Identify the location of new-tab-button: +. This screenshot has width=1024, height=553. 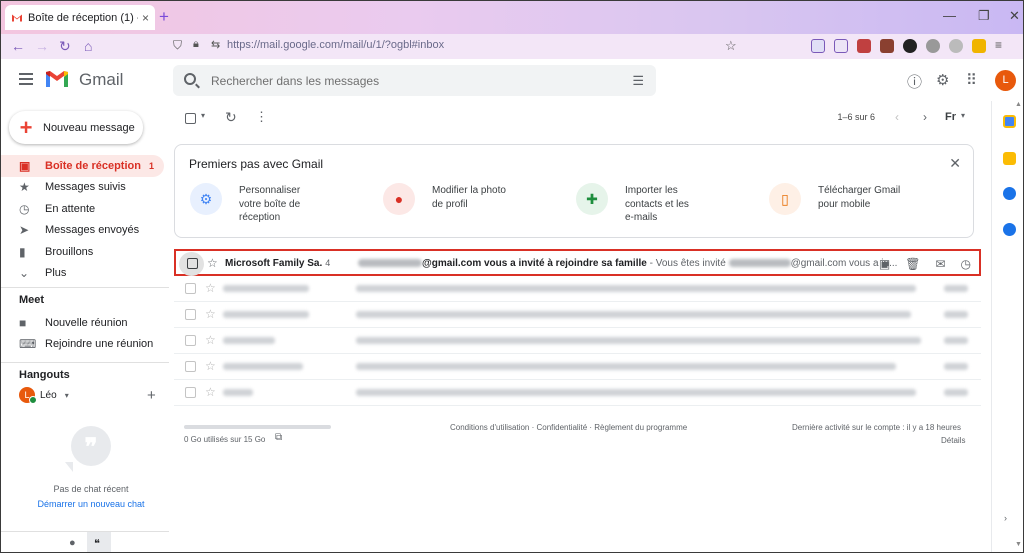
(164, 17).